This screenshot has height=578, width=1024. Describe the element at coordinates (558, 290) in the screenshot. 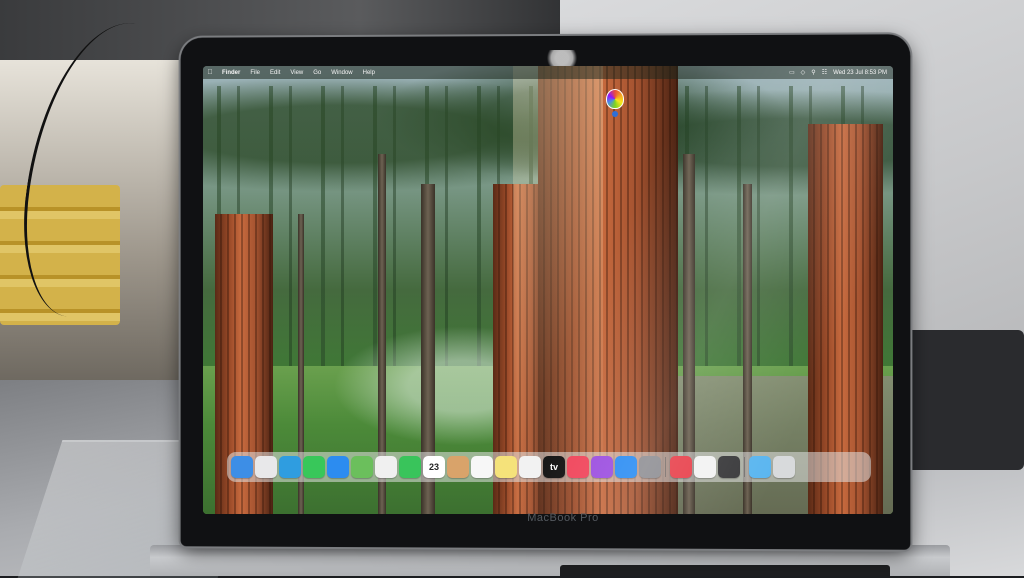

I see `wallpaper-sunlight` at that location.